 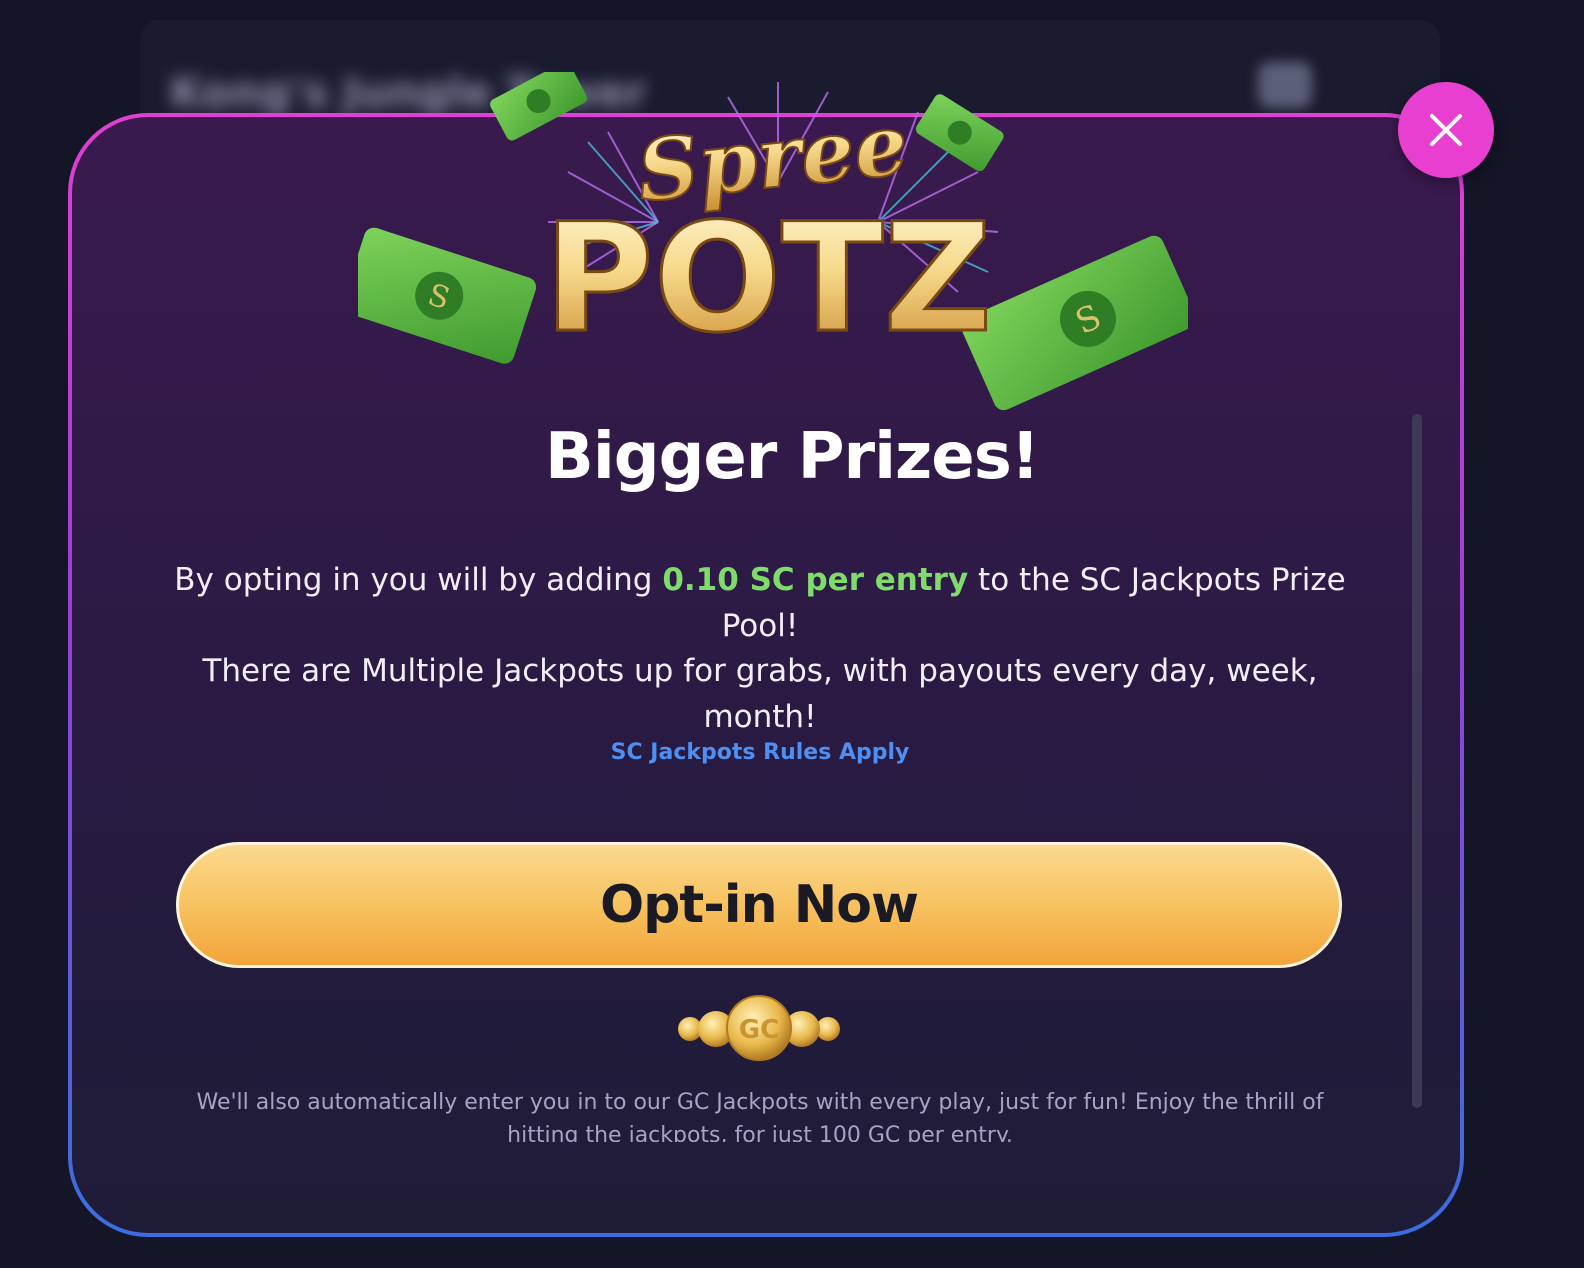 What do you see at coordinates (768, 279) in the screenshot?
I see `logo-line2: POTZ` at bounding box center [768, 279].